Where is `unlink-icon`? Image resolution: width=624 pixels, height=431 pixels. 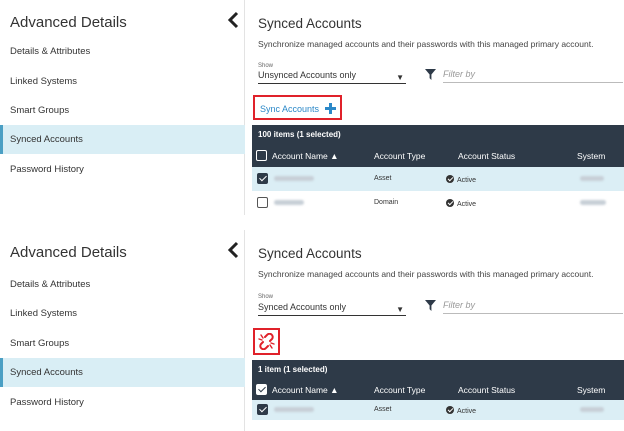 unlink-icon is located at coordinates (266, 341).